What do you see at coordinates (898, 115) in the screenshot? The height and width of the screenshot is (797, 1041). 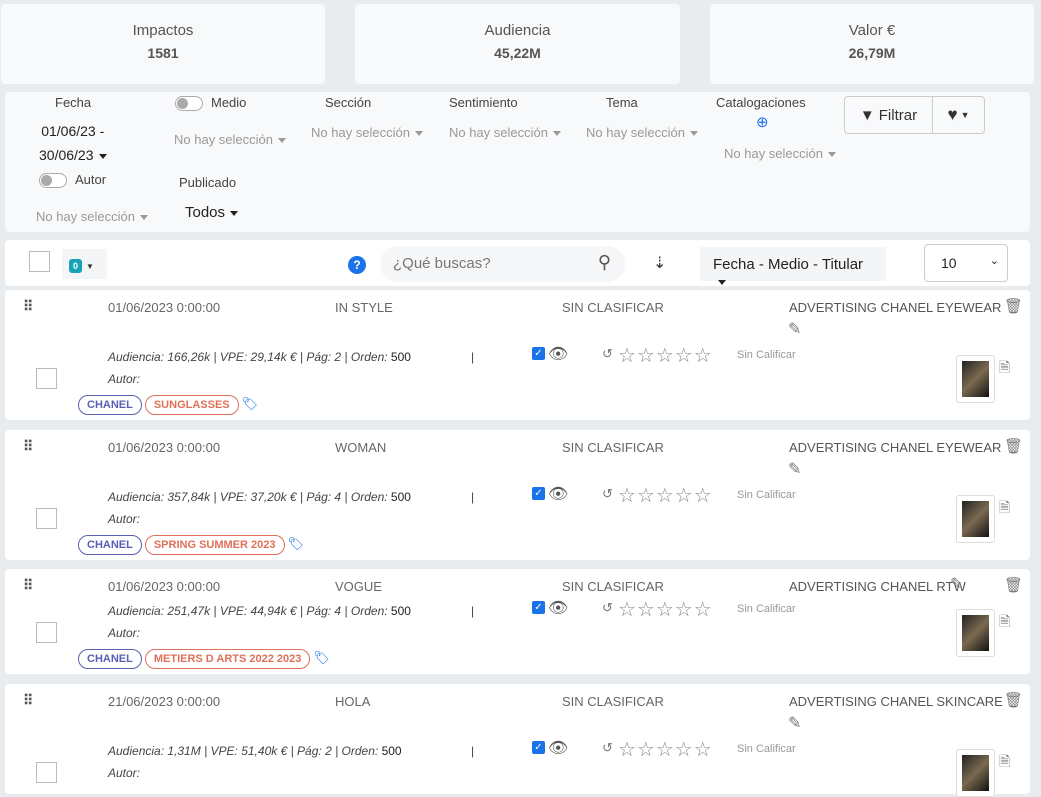 I see `filtrar-label: Filtrar` at bounding box center [898, 115].